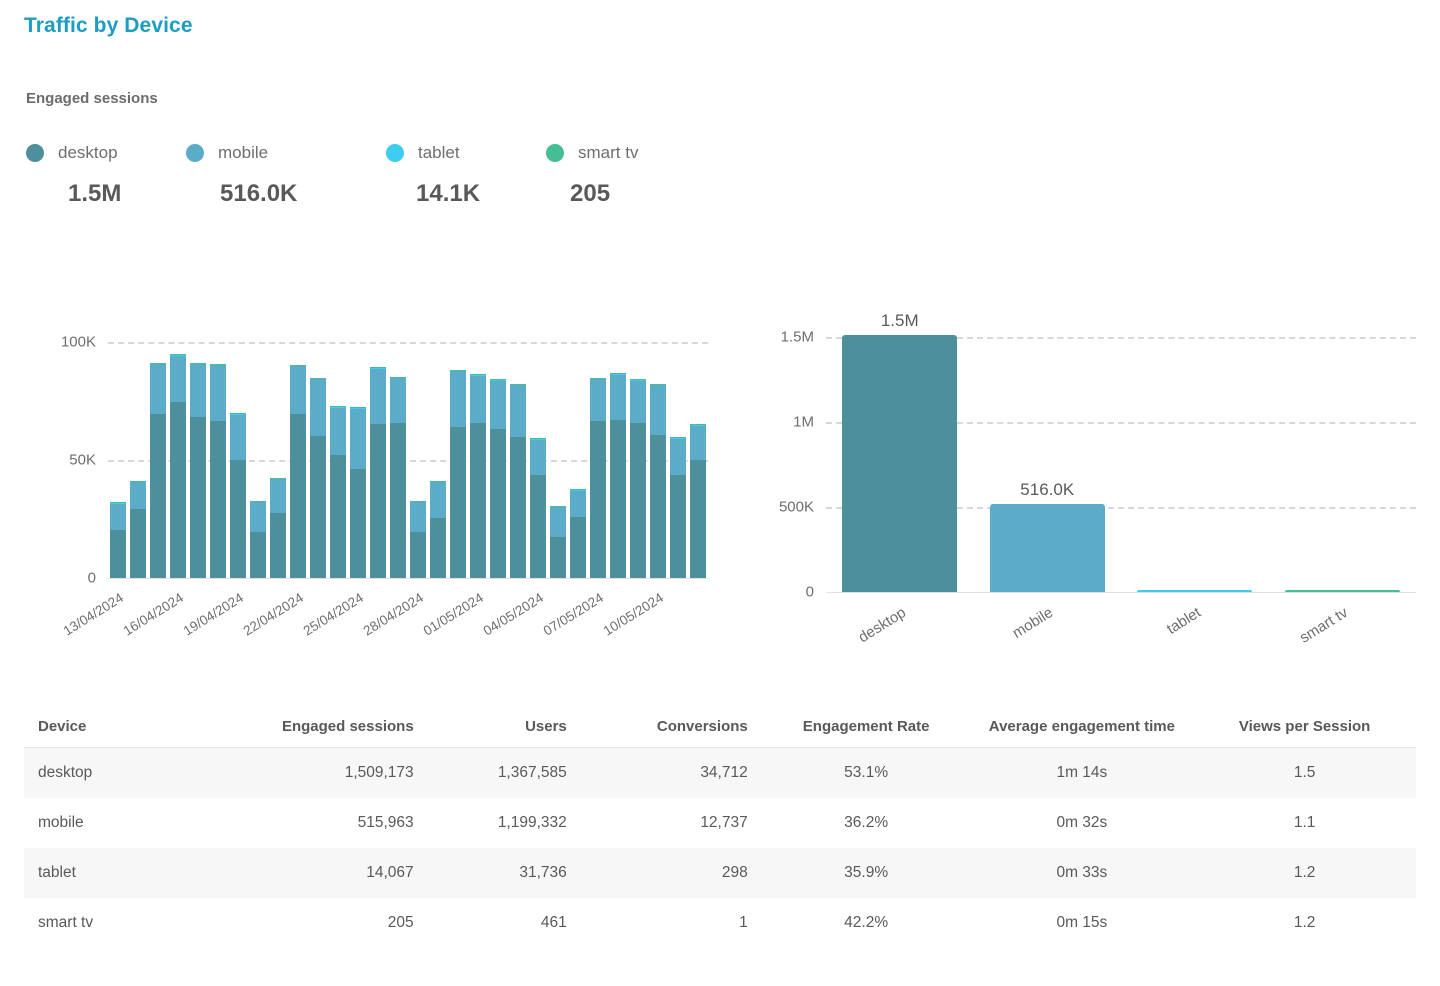  I want to click on bar-desktop, so click(900, 463).